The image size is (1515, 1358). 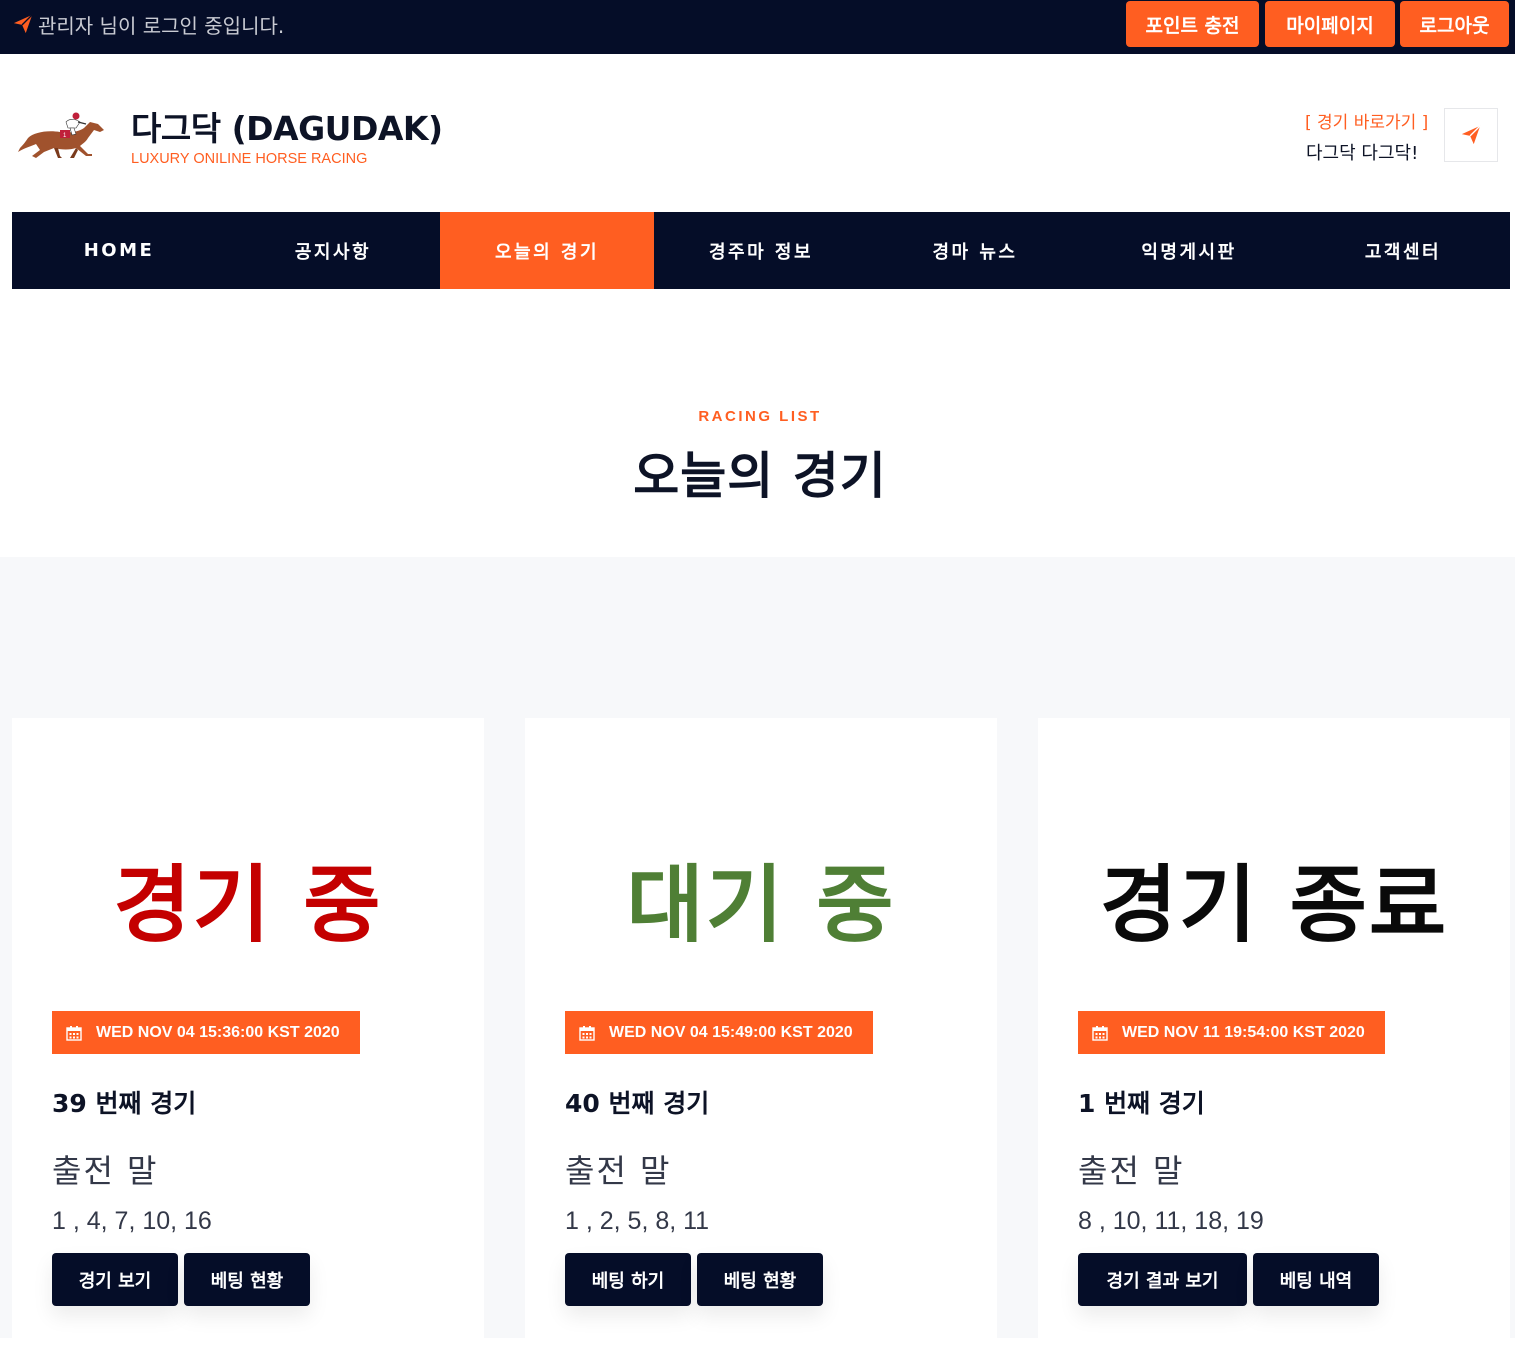 I want to click on race-status: 경기 중, so click(x=248, y=905).